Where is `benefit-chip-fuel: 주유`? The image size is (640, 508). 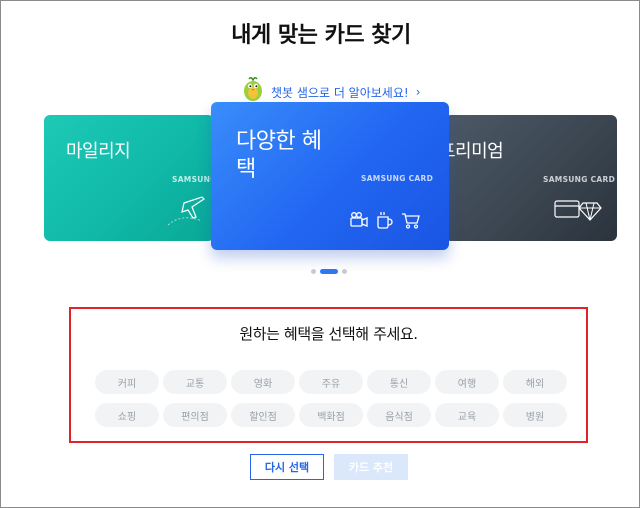 benefit-chip-fuel: 주유 is located at coordinates (331, 382).